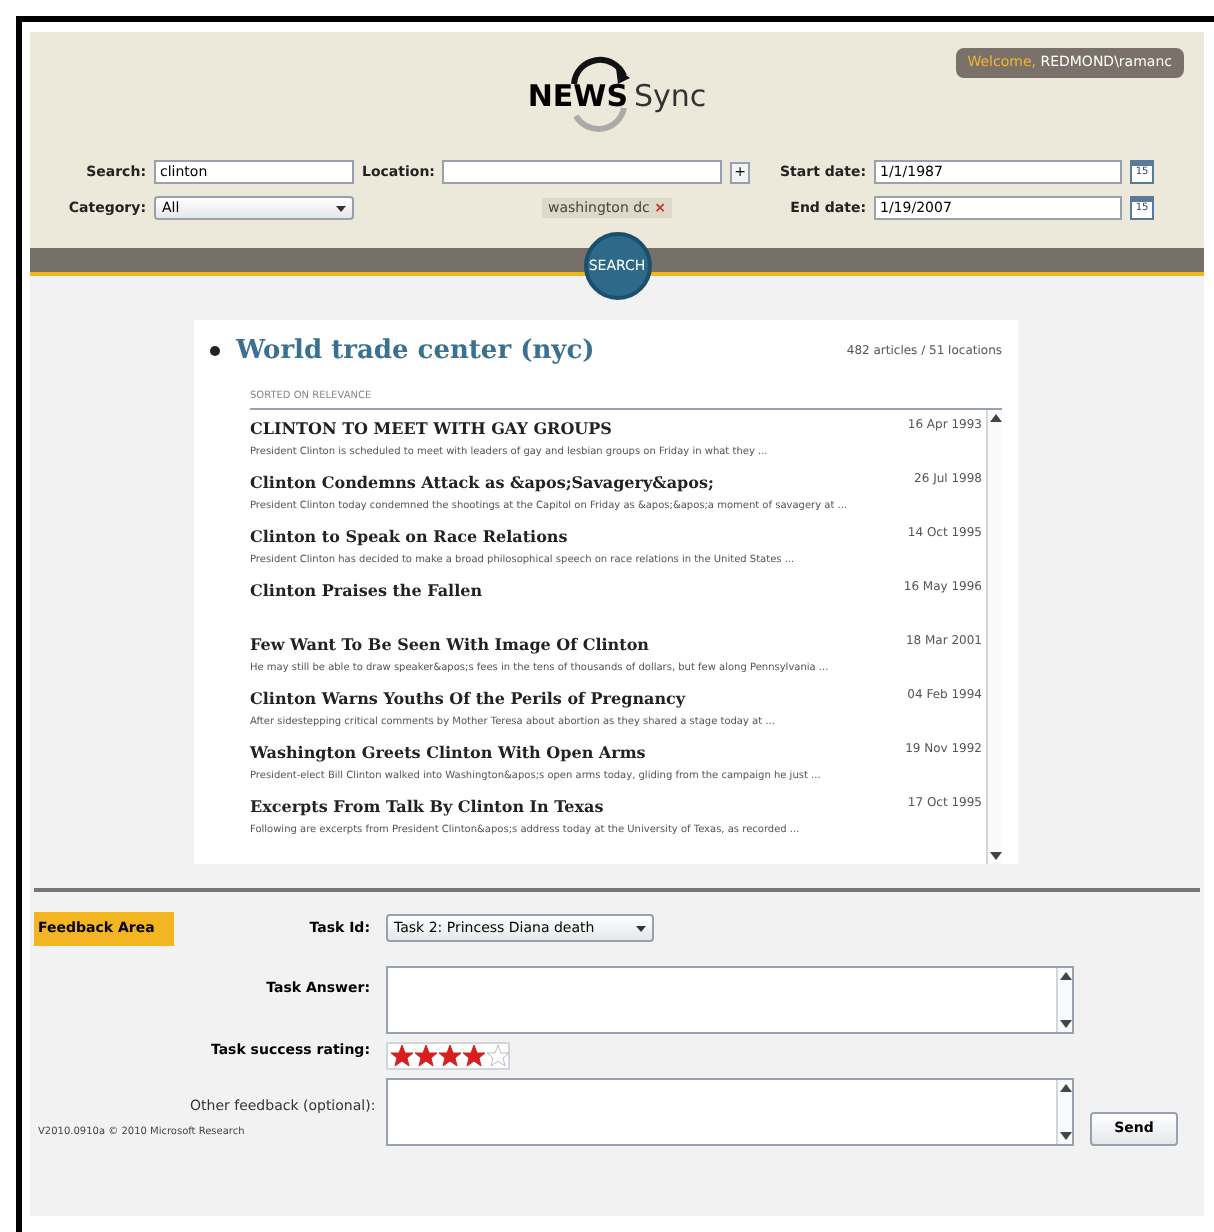 The height and width of the screenshot is (1232, 1214). Describe the element at coordinates (617, 96) in the screenshot. I see `news-sync-logo: NEWS Sync` at that location.